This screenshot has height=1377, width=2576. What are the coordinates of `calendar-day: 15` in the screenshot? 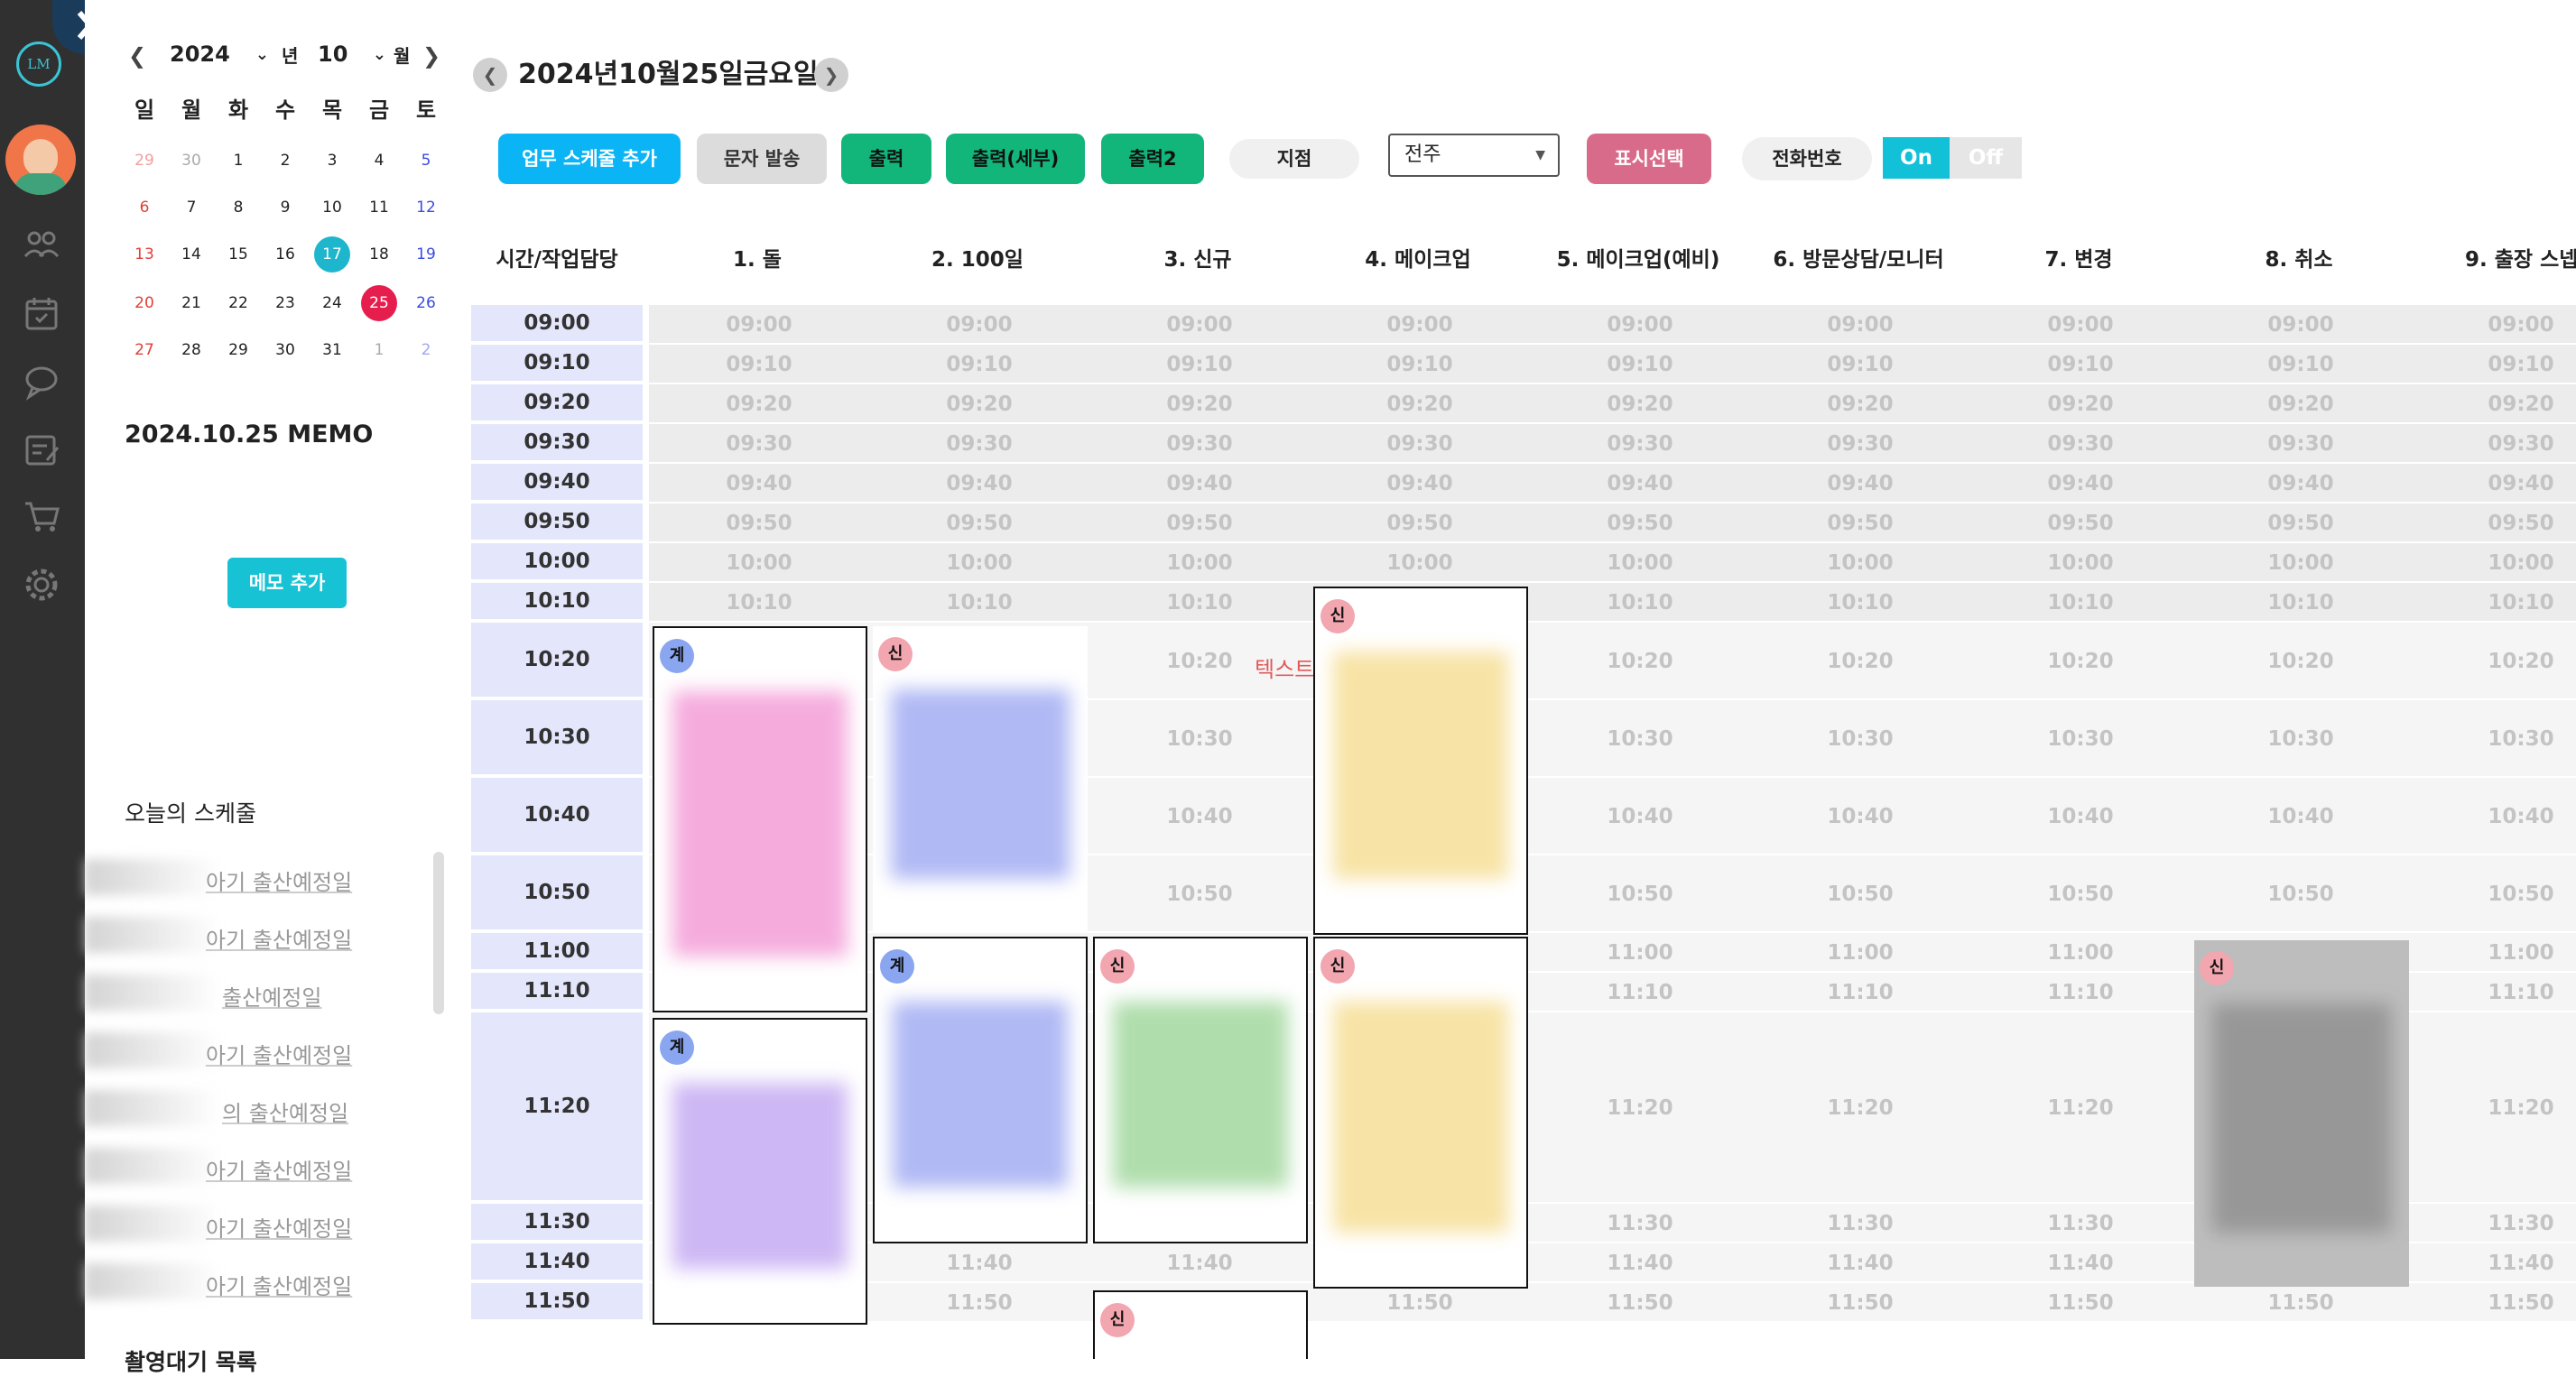 It's located at (238, 255).